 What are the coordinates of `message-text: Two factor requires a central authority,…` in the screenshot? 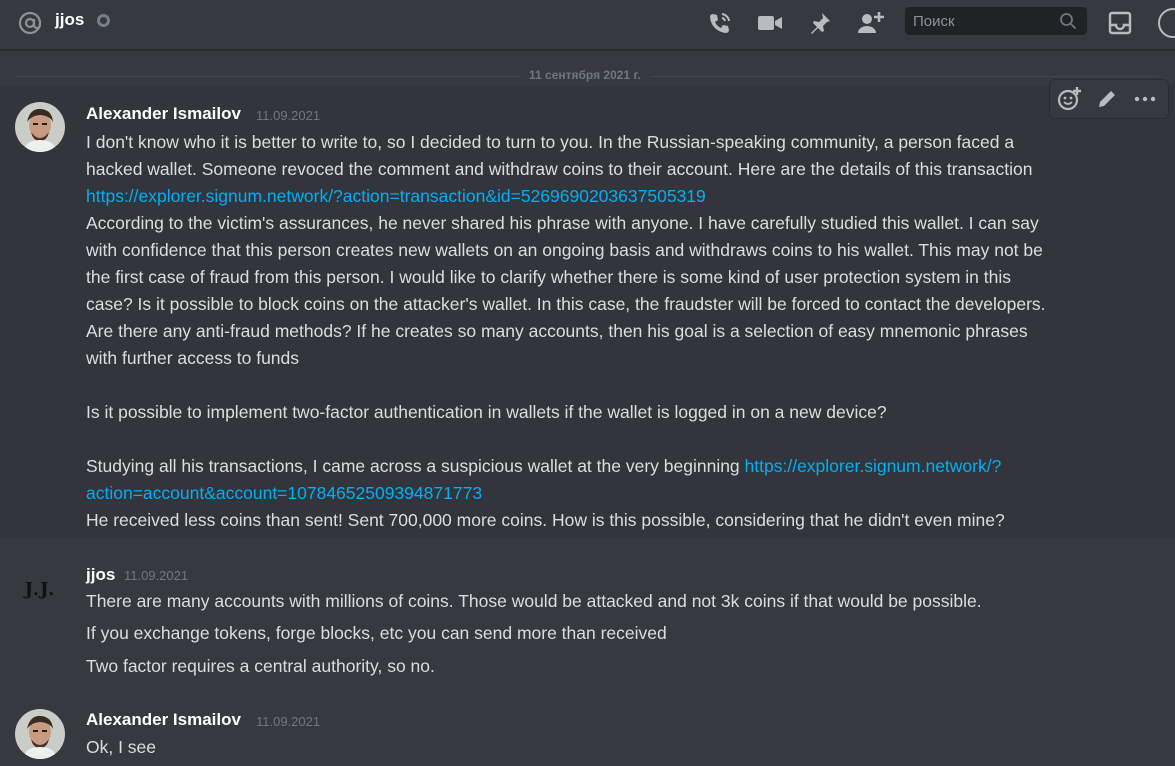 It's located at (260, 666).